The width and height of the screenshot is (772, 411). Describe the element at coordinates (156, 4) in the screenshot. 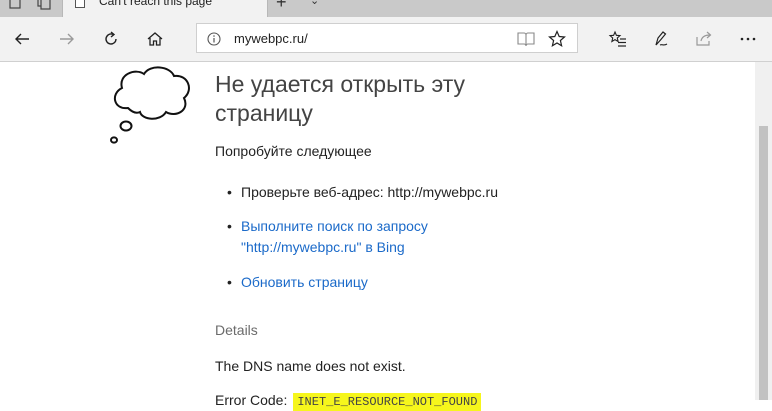

I see `tab-title: Can't reach this page` at that location.